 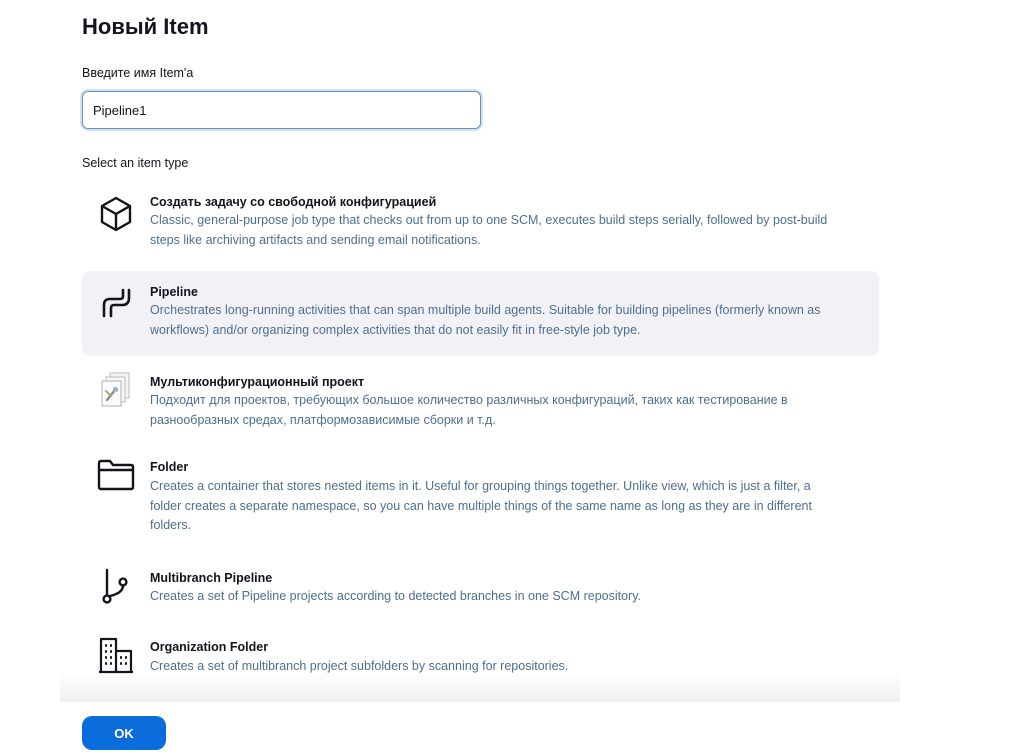 What do you see at coordinates (116, 390) in the screenshot?
I see `multi-config-project-icon` at bounding box center [116, 390].